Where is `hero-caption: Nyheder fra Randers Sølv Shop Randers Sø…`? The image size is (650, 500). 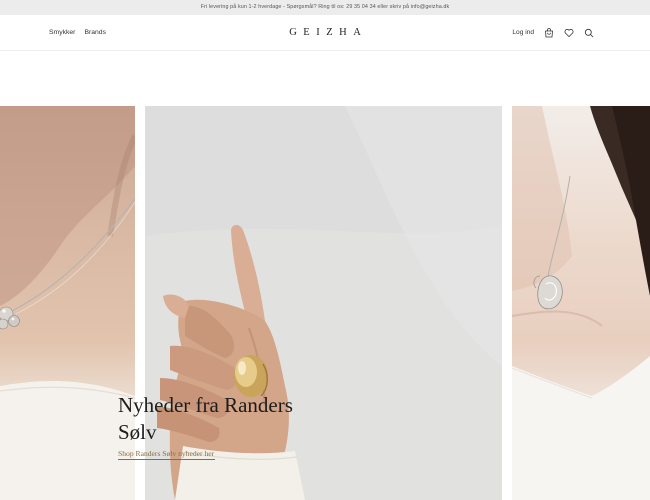 hero-caption: Nyheder fra Randers Sølv Shop Randers Sø… is located at coordinates (248, 428).